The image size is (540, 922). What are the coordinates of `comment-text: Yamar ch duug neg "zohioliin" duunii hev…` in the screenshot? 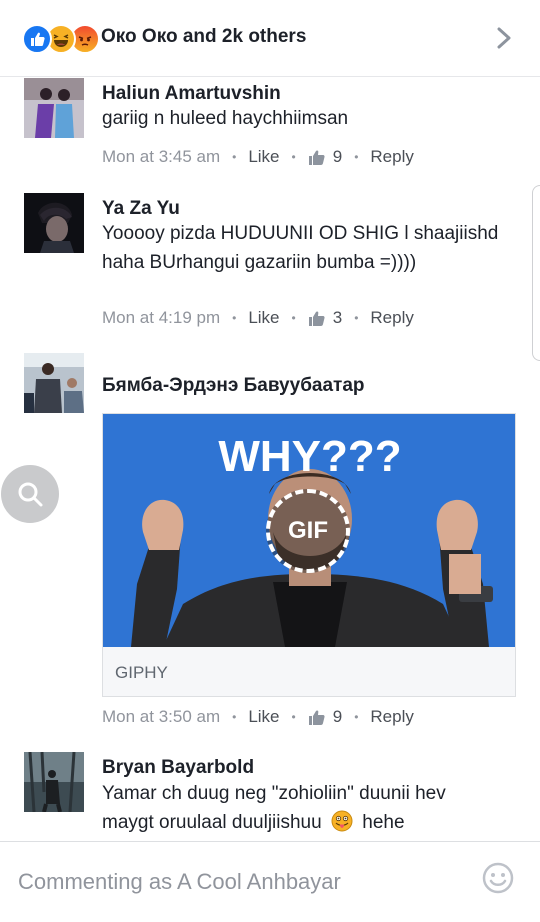 It's located at (312, 808).